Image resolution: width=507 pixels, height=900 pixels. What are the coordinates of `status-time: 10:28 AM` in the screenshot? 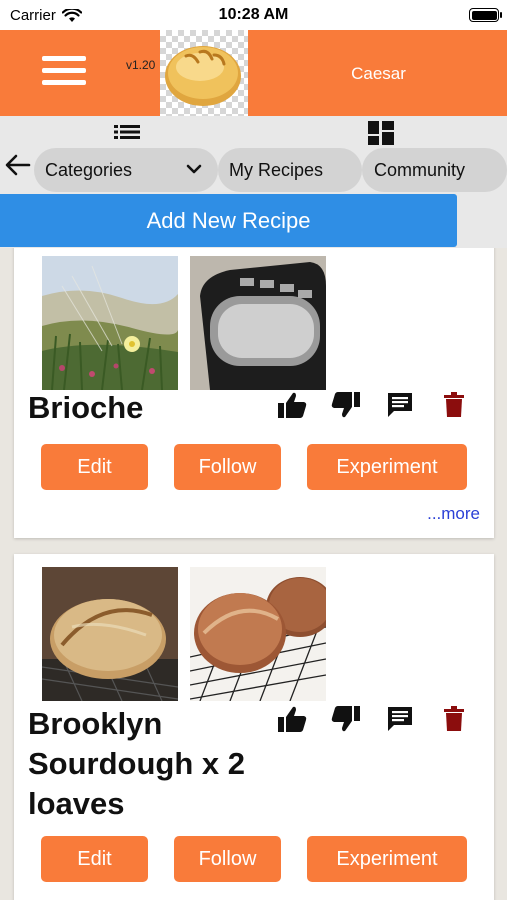 It's located at (253, 14).